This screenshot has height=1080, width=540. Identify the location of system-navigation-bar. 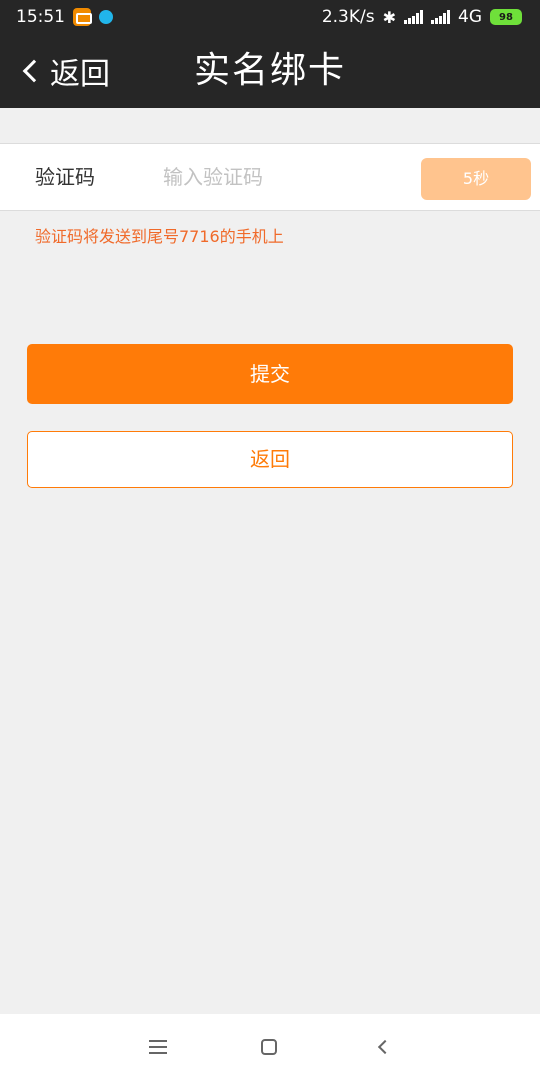
(270, 1047).